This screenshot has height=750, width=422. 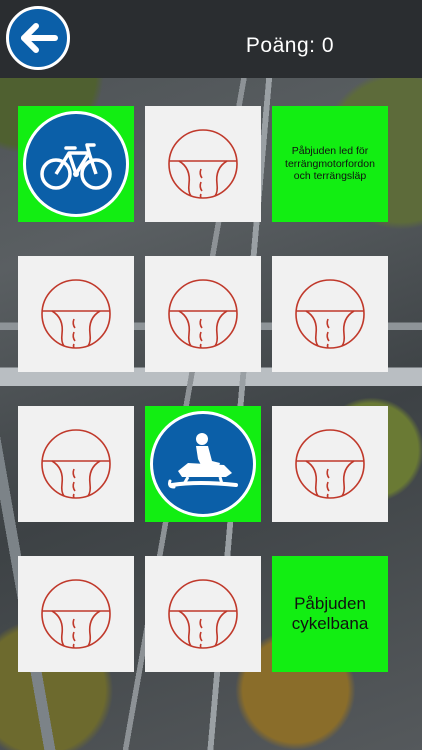 I want to click on card-text-bike-lane: Påbjuden cykelbana, so click(x=330, y=614).